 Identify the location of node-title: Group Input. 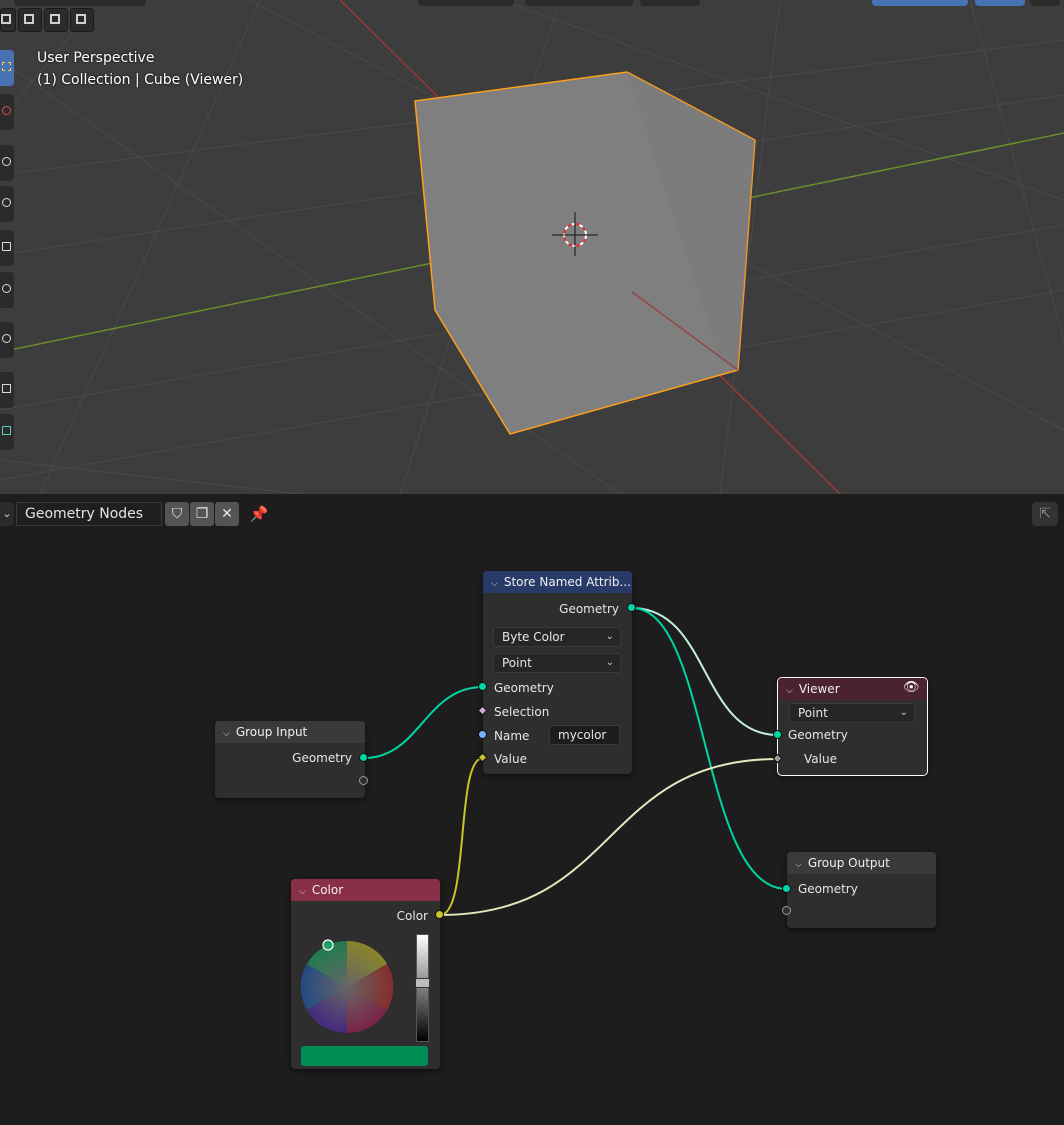
(271, 732).